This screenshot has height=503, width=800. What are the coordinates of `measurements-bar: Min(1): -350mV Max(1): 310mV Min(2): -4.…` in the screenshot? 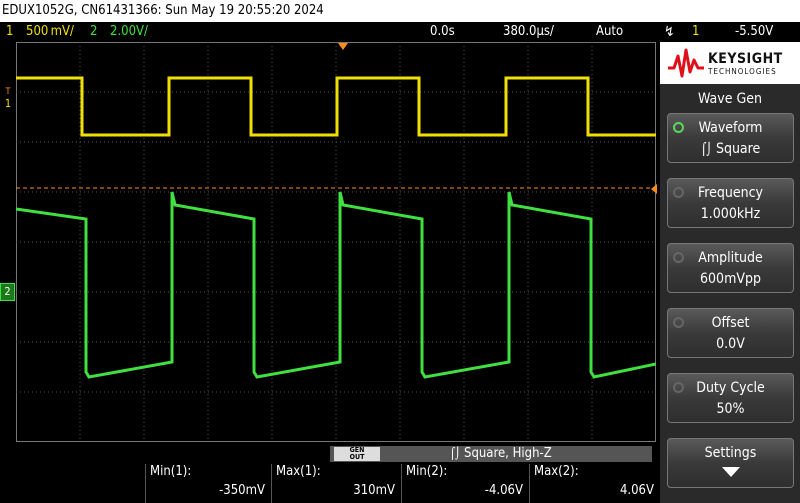 It's located at (330, 483).